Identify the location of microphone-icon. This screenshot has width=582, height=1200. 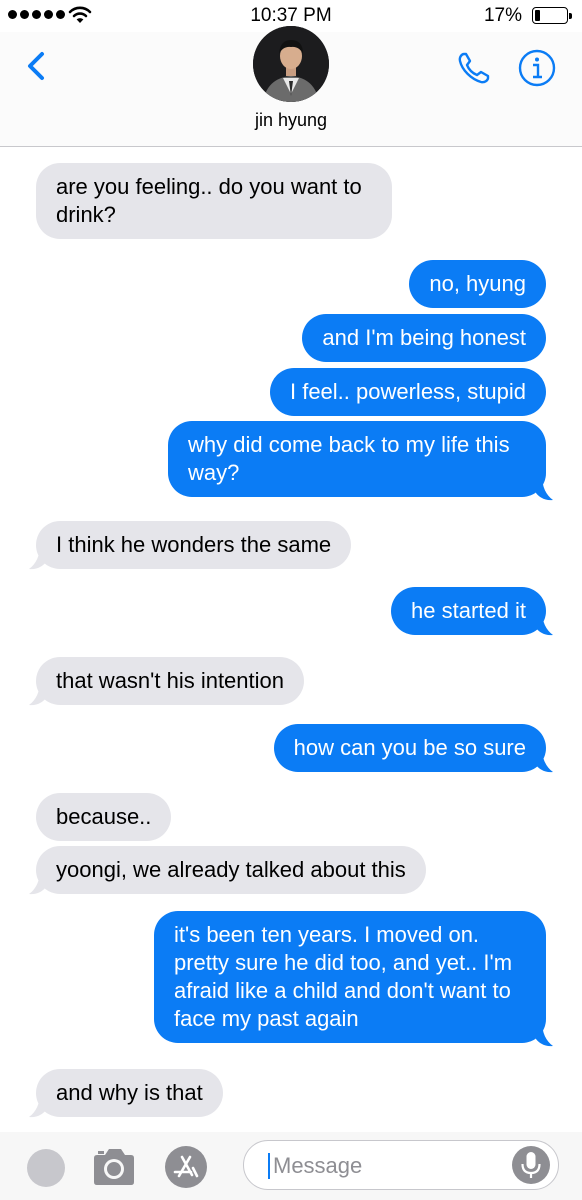
(531, 1165).